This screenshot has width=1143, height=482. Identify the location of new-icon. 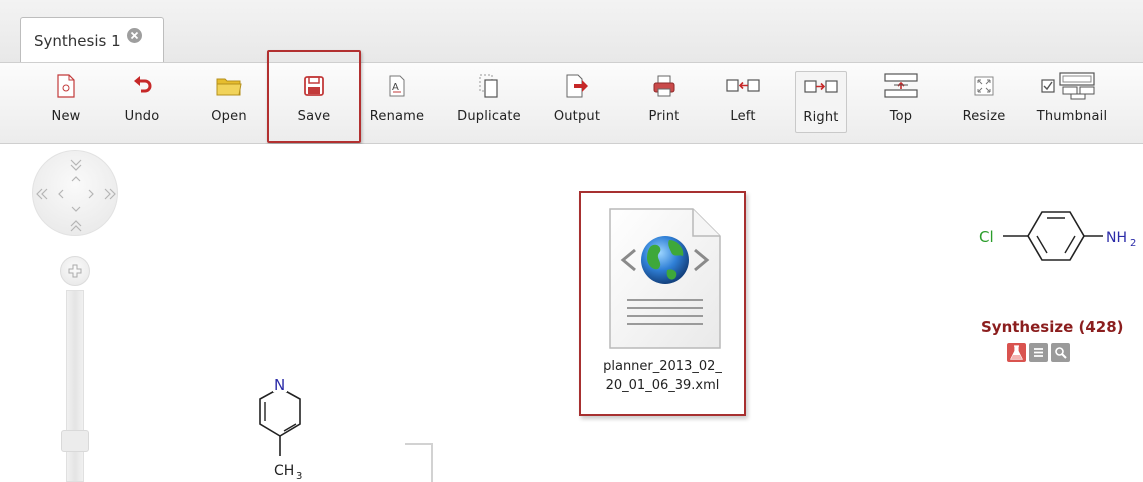
(66, 86).